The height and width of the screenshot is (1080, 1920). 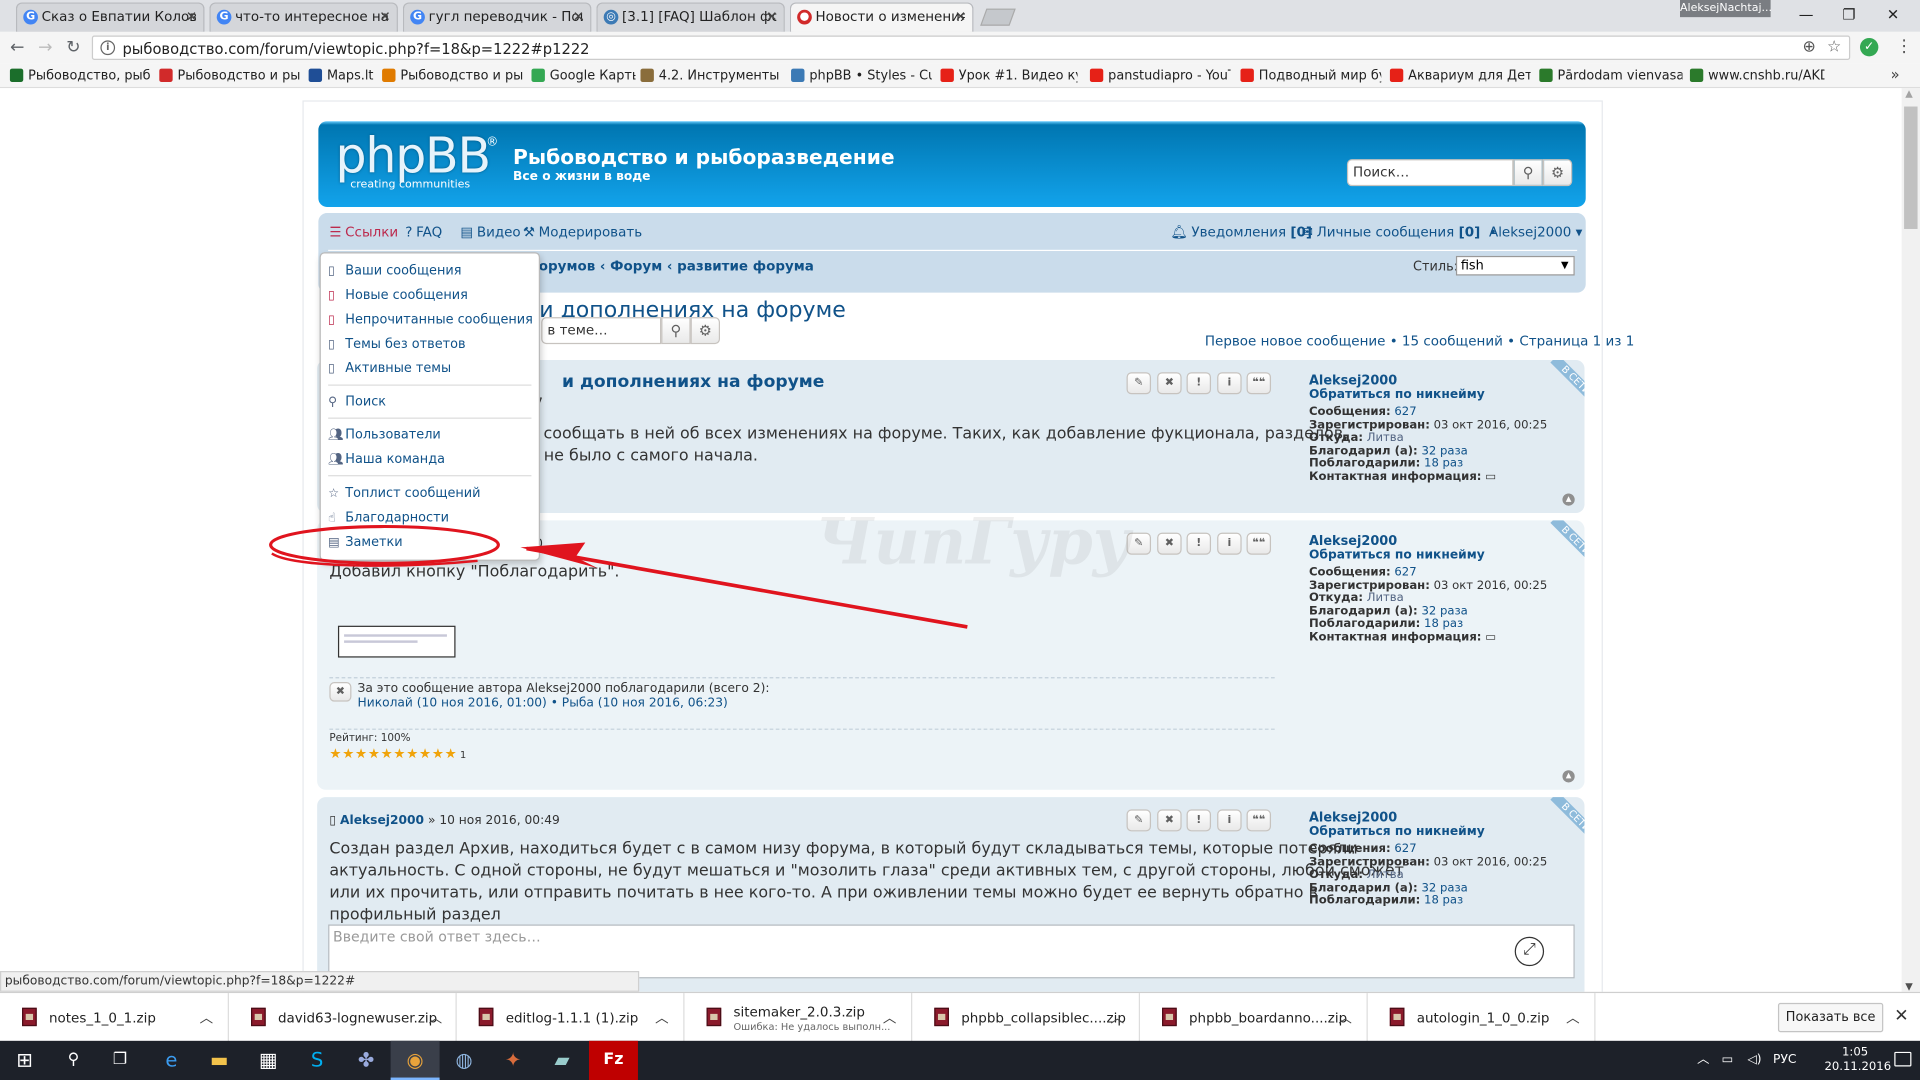 What do you see at coordinates (1892, 14) in the screenshot?
I see `close-window-icon: ✕` at bounding box center [1892, 14].